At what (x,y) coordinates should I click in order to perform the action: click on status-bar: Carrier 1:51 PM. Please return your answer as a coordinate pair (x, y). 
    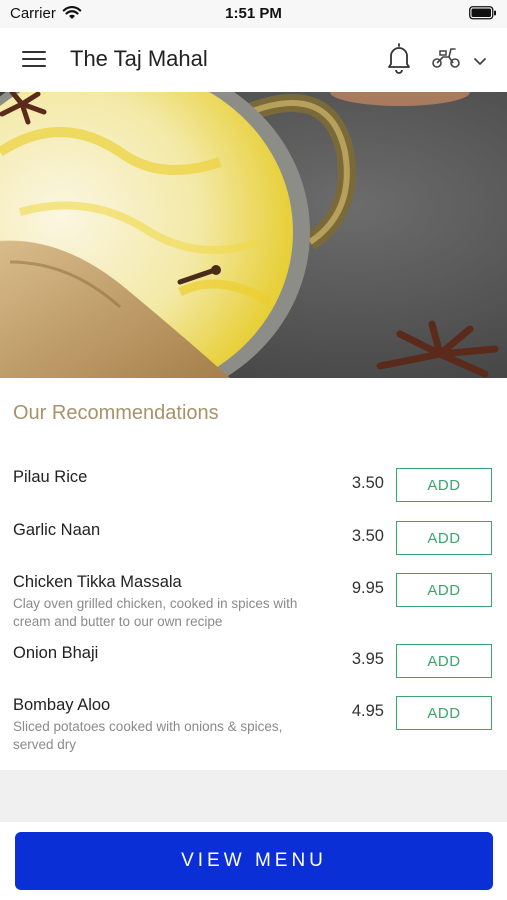
    Looking at the image, I should click on (253, 14).